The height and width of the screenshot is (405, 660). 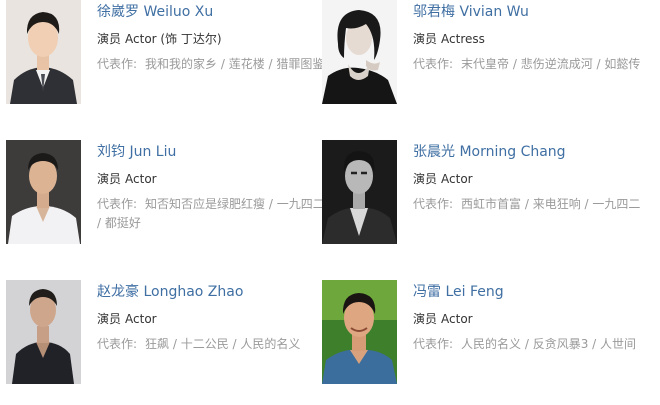 I want to click on works-list: 人民的名义 / 反贪风暴3 / 人世间, so click(x=549, y=344).